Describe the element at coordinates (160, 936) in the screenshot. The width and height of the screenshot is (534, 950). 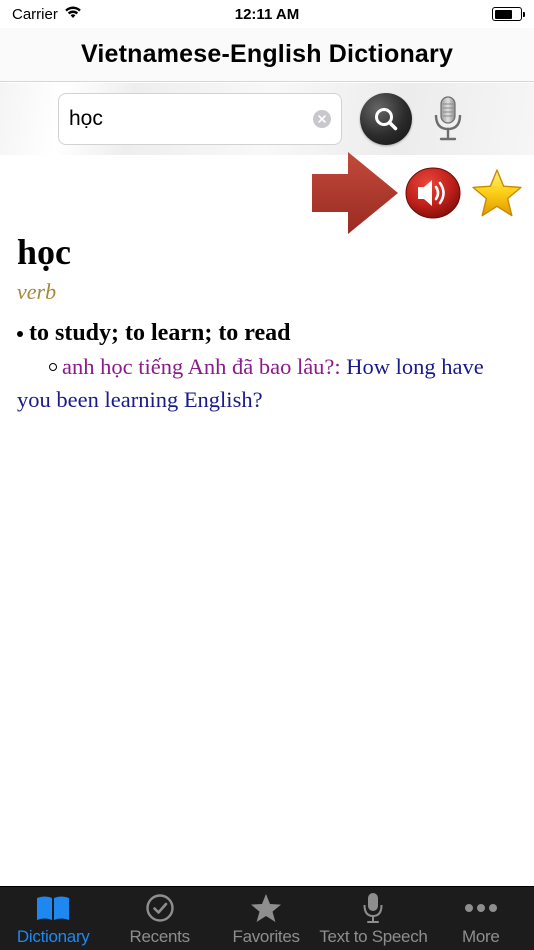
I see `tab-label: Recents` at that location.